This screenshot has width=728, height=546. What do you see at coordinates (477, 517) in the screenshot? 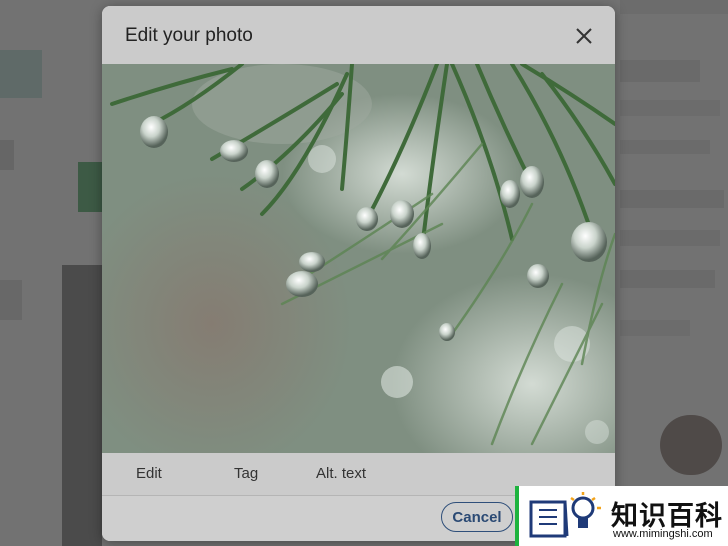
I see `cancel-button: Cancel` at bounding box center [477, 517].